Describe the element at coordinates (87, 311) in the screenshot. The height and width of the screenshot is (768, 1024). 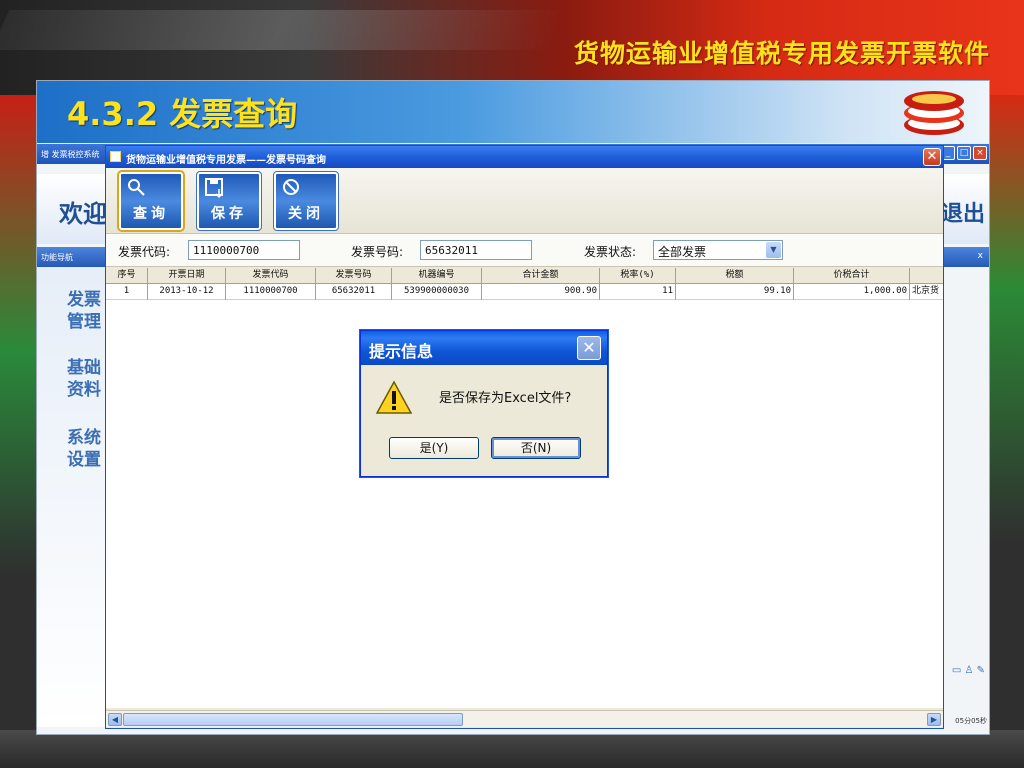
I see `sidebar-item-invoice-management: 发票管理` at that location.